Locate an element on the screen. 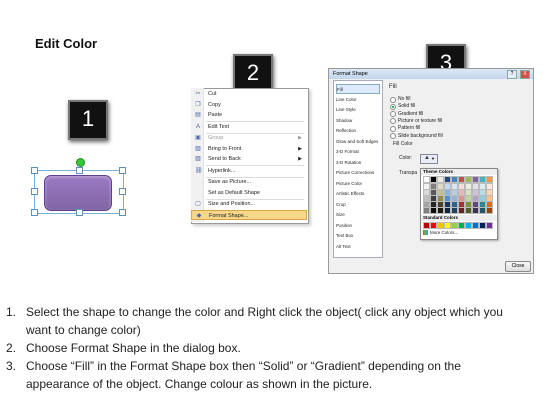  category-alt-text: Alt Text is located at coordinates (358, 247).